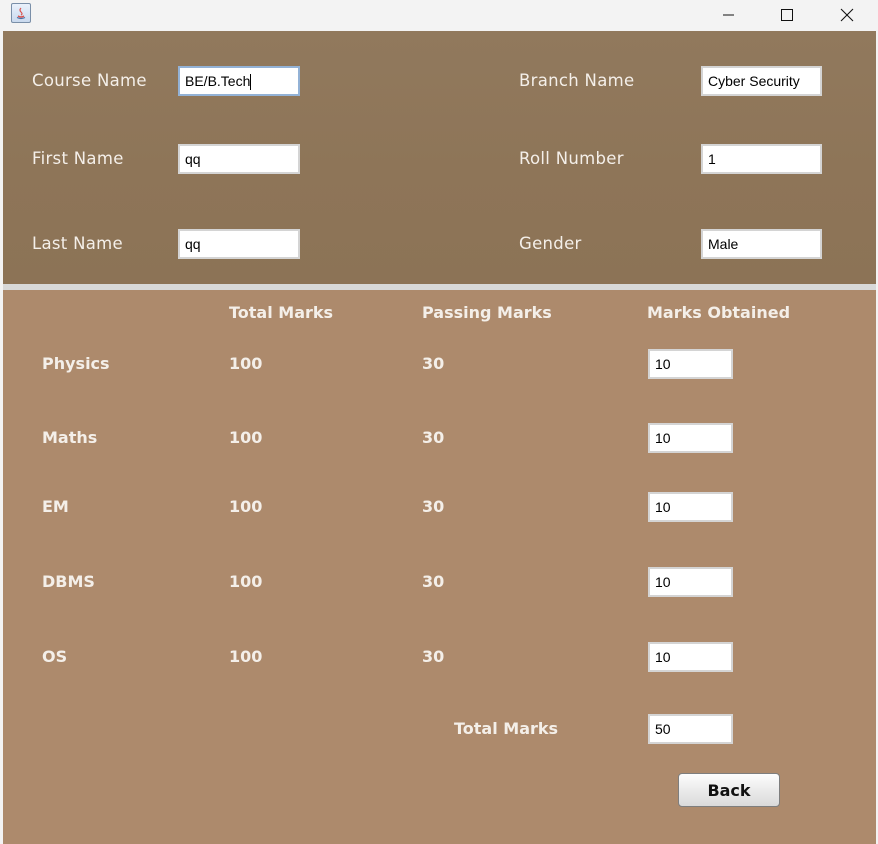 The width and height of the screenshot is (878, 844). What do you see at coordinates (439, 15) in the screenshot?
I see `window-titlebar` at bounding box center [439, 15].